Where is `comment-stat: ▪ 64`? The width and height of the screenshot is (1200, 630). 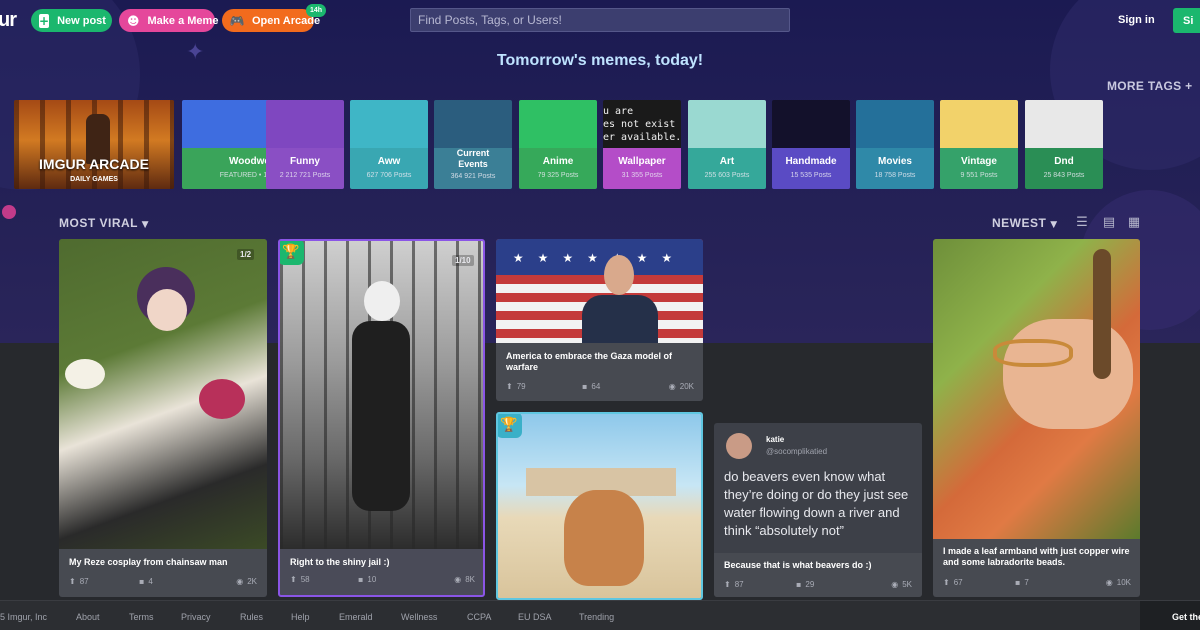 comment-stat: ▪ 64 is located at coordinates (617, 386).